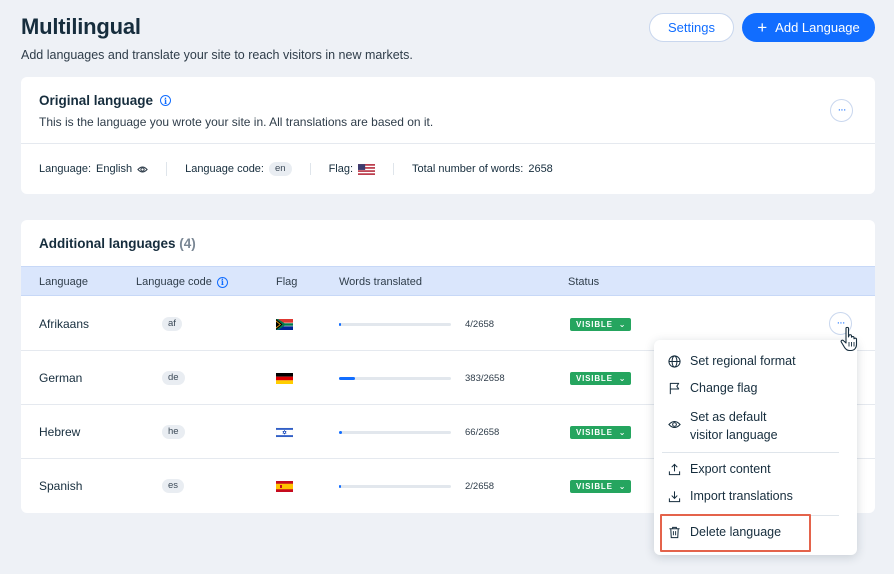  I want to click on israel-flag-icon, so click(284, 432).